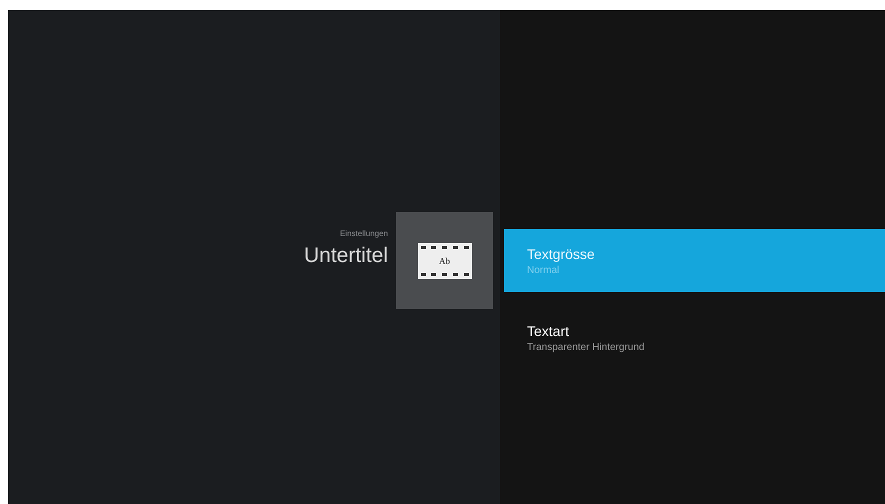  What do you see at coordinates (444, 261) in the screenshot?
I see `icon-label: Ab` at bounding box center [444, 261].